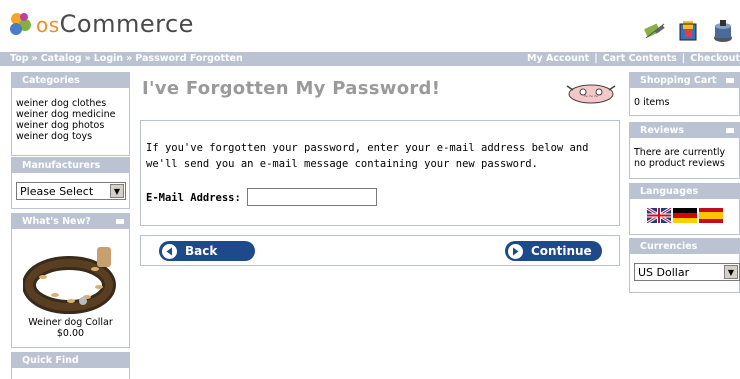  I want to click on category-link: weiner dog clothes, so click(70, 103).